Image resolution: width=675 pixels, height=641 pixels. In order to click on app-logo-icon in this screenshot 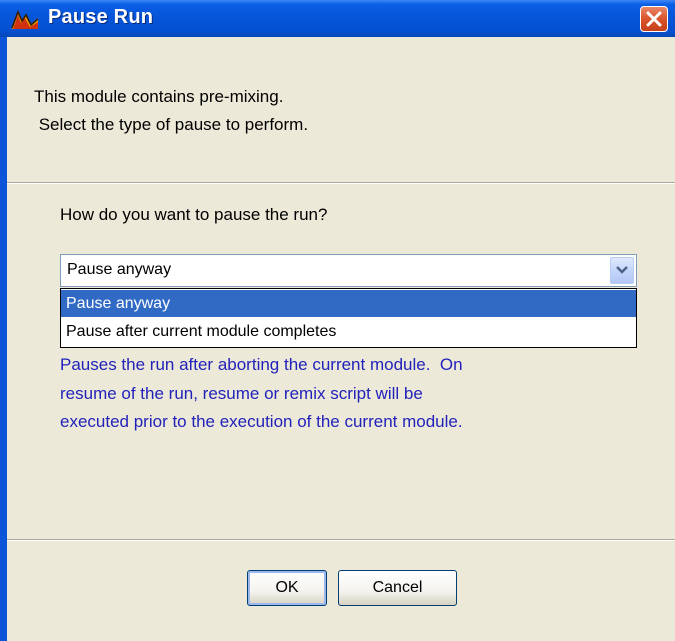, I will do `click(25, 19)`.